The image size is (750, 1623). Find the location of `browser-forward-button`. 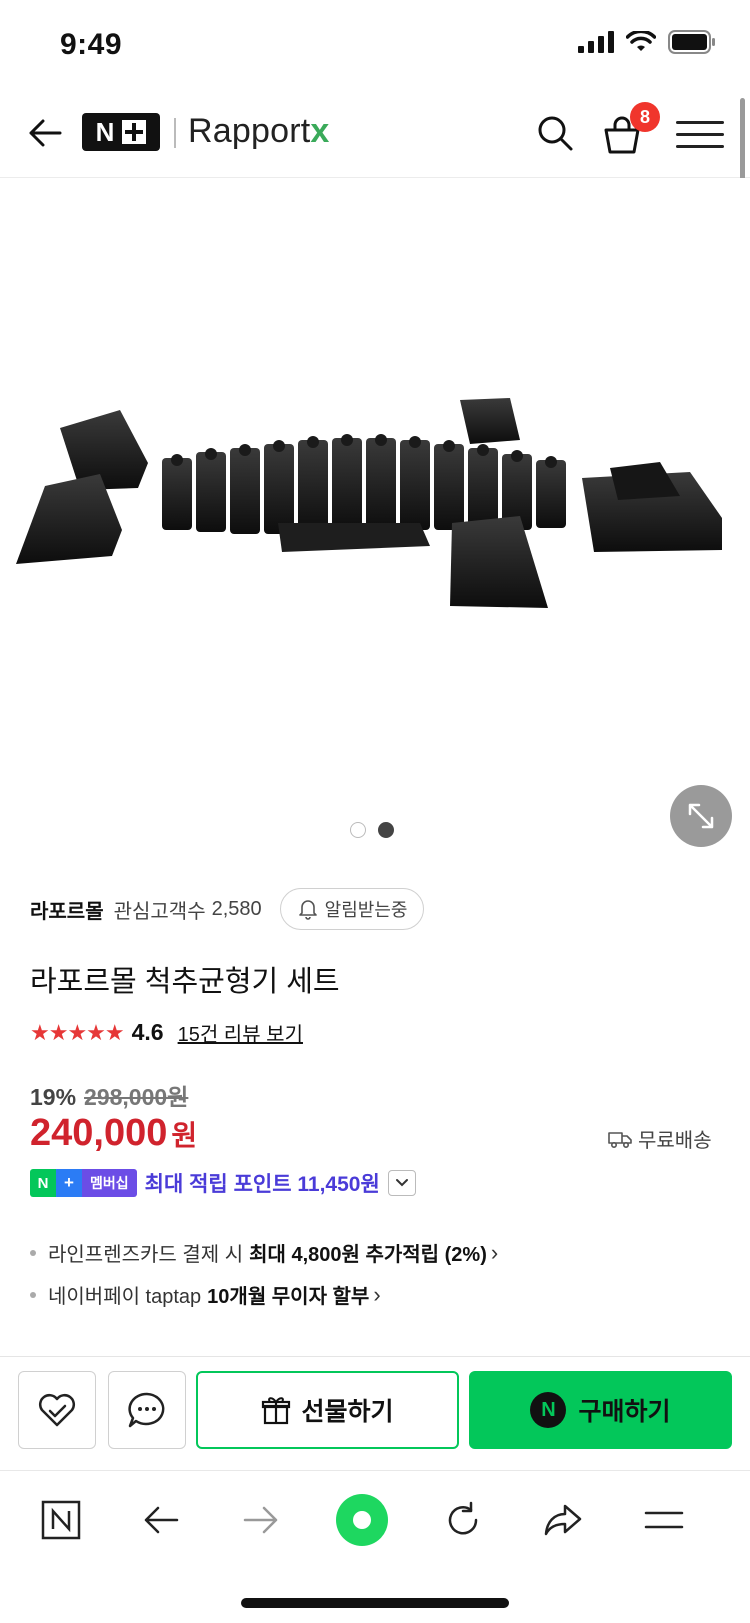

browser-forward-button is located at coordinates (261, 1520).